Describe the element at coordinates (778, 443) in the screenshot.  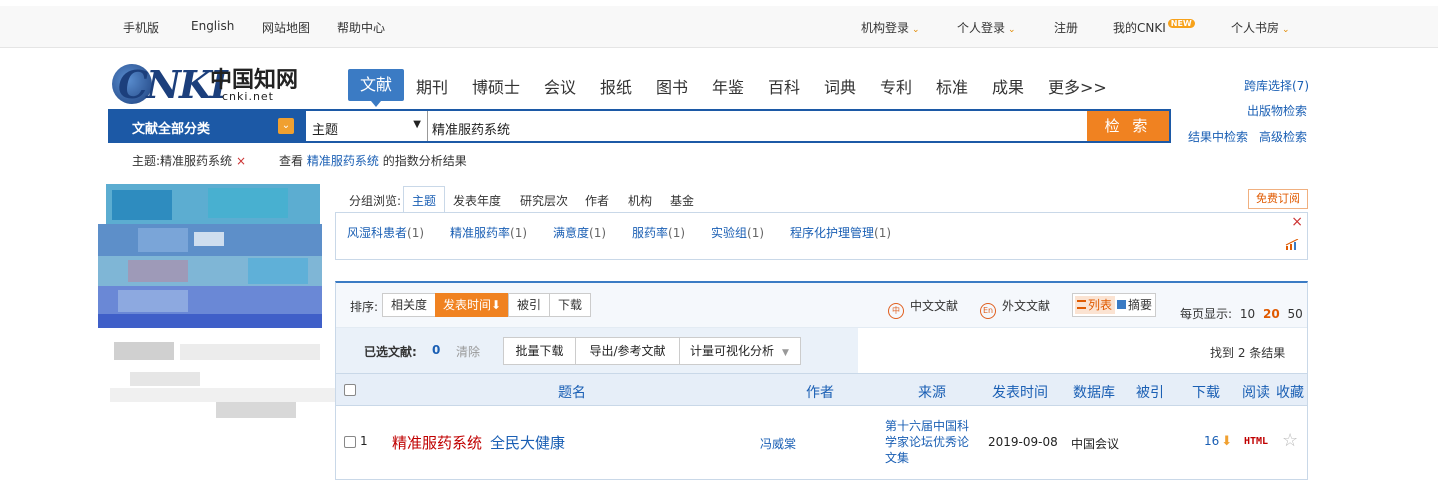
I see `row-author-link: 冯威棠` at that location.